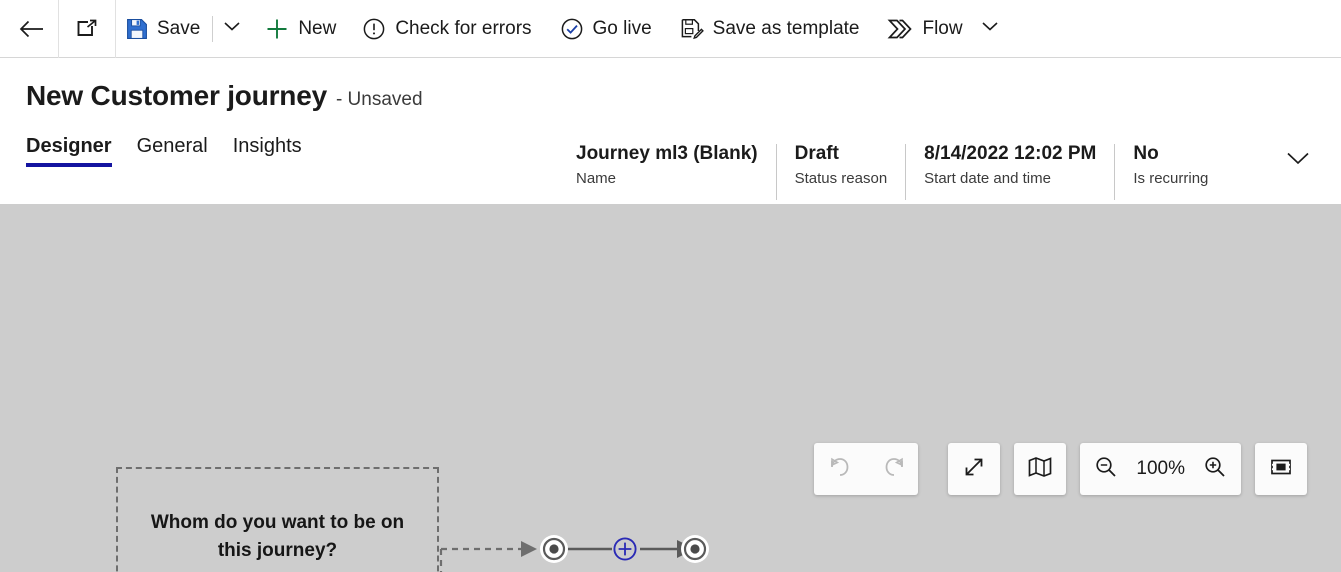  I want to click on back-button, so click(32, 29).